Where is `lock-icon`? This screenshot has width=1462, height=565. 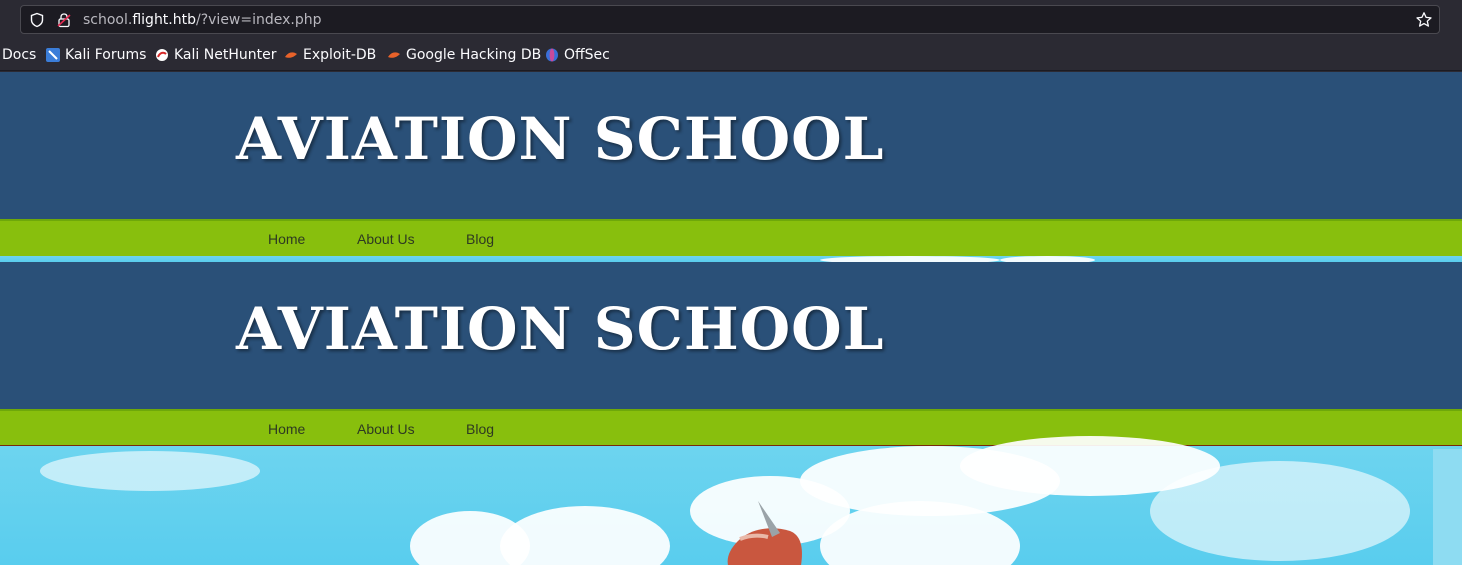 lock-icon is located at coordinates (64, 20).